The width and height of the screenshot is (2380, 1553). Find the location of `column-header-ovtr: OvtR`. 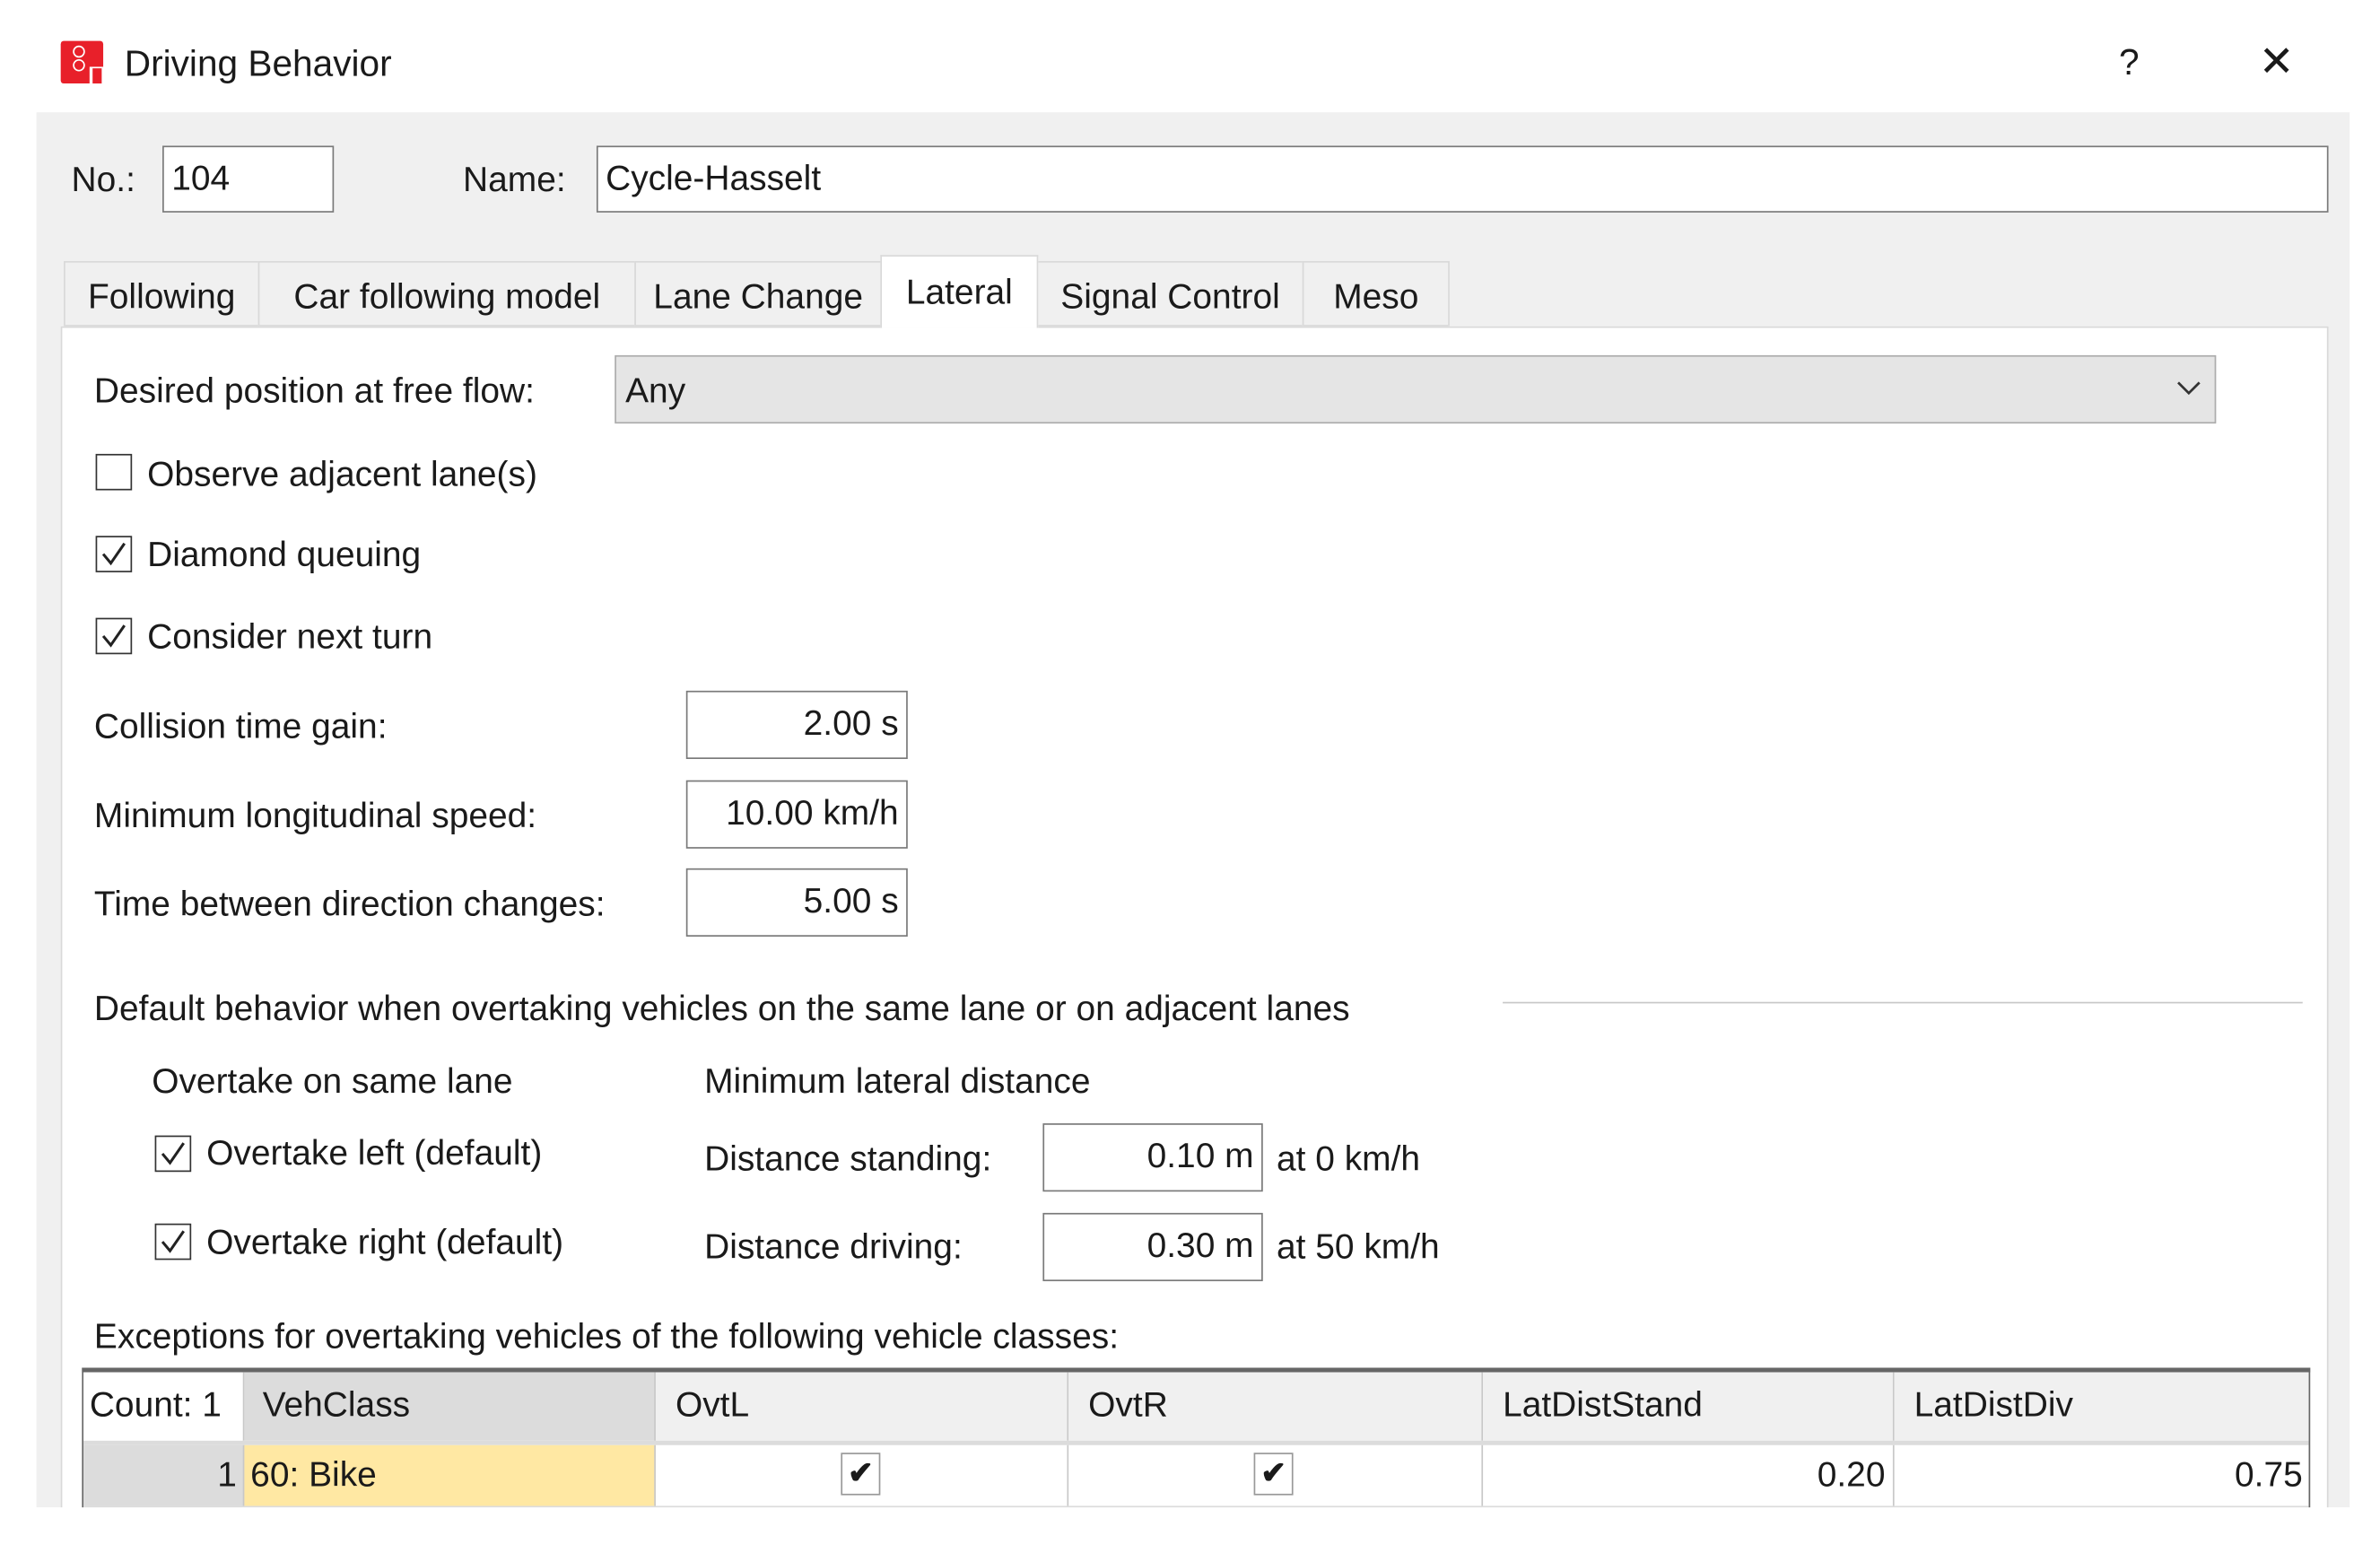

column-header-ovtr: OvtR is located at coordinates (1276, 1406).